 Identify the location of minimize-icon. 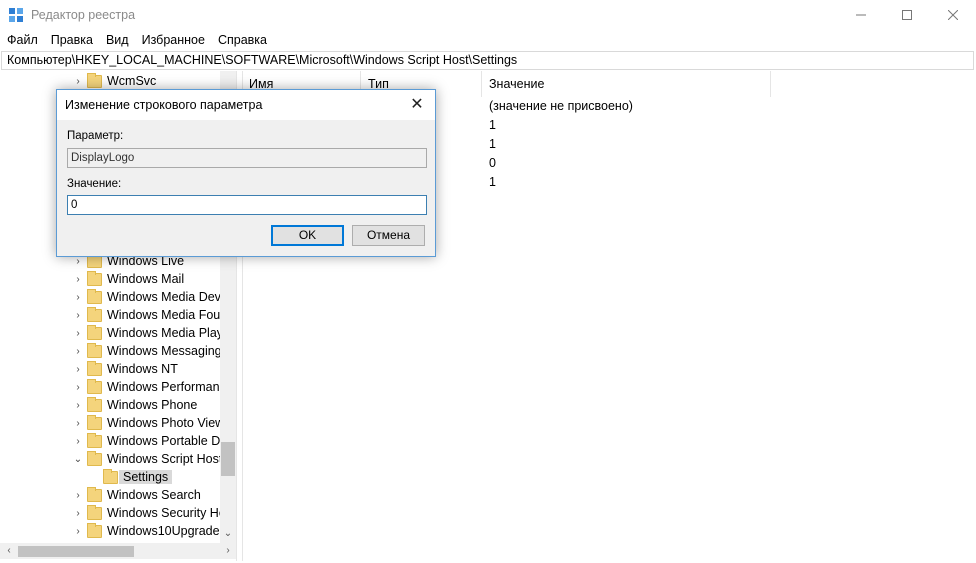
(861, 15).